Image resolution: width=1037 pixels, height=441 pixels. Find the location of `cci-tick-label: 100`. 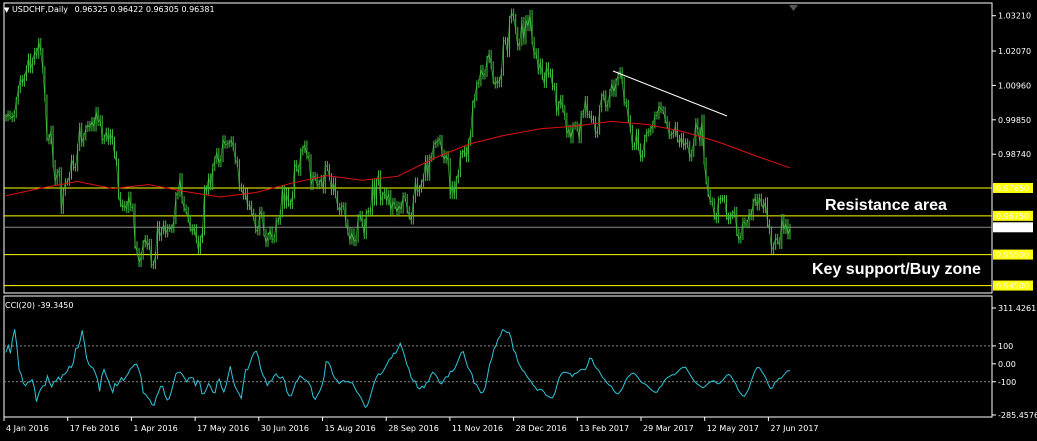

cci-tick-label: 100 is located at coordinates (1005, 346).